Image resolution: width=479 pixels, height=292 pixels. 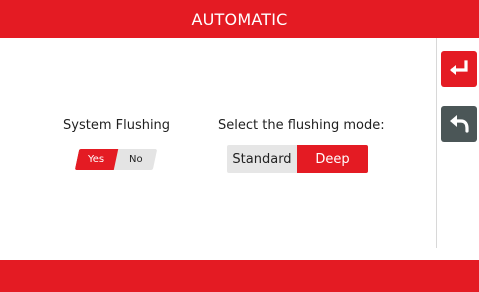 I want to click on flushing-no-label: No, so click(x=135, y=159).